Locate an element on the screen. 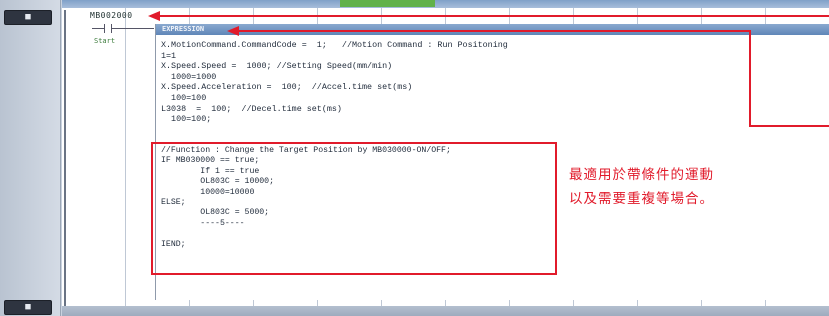 The image size is (829, 316). arrow-line-to-contact is located at coordinates (494, 16).